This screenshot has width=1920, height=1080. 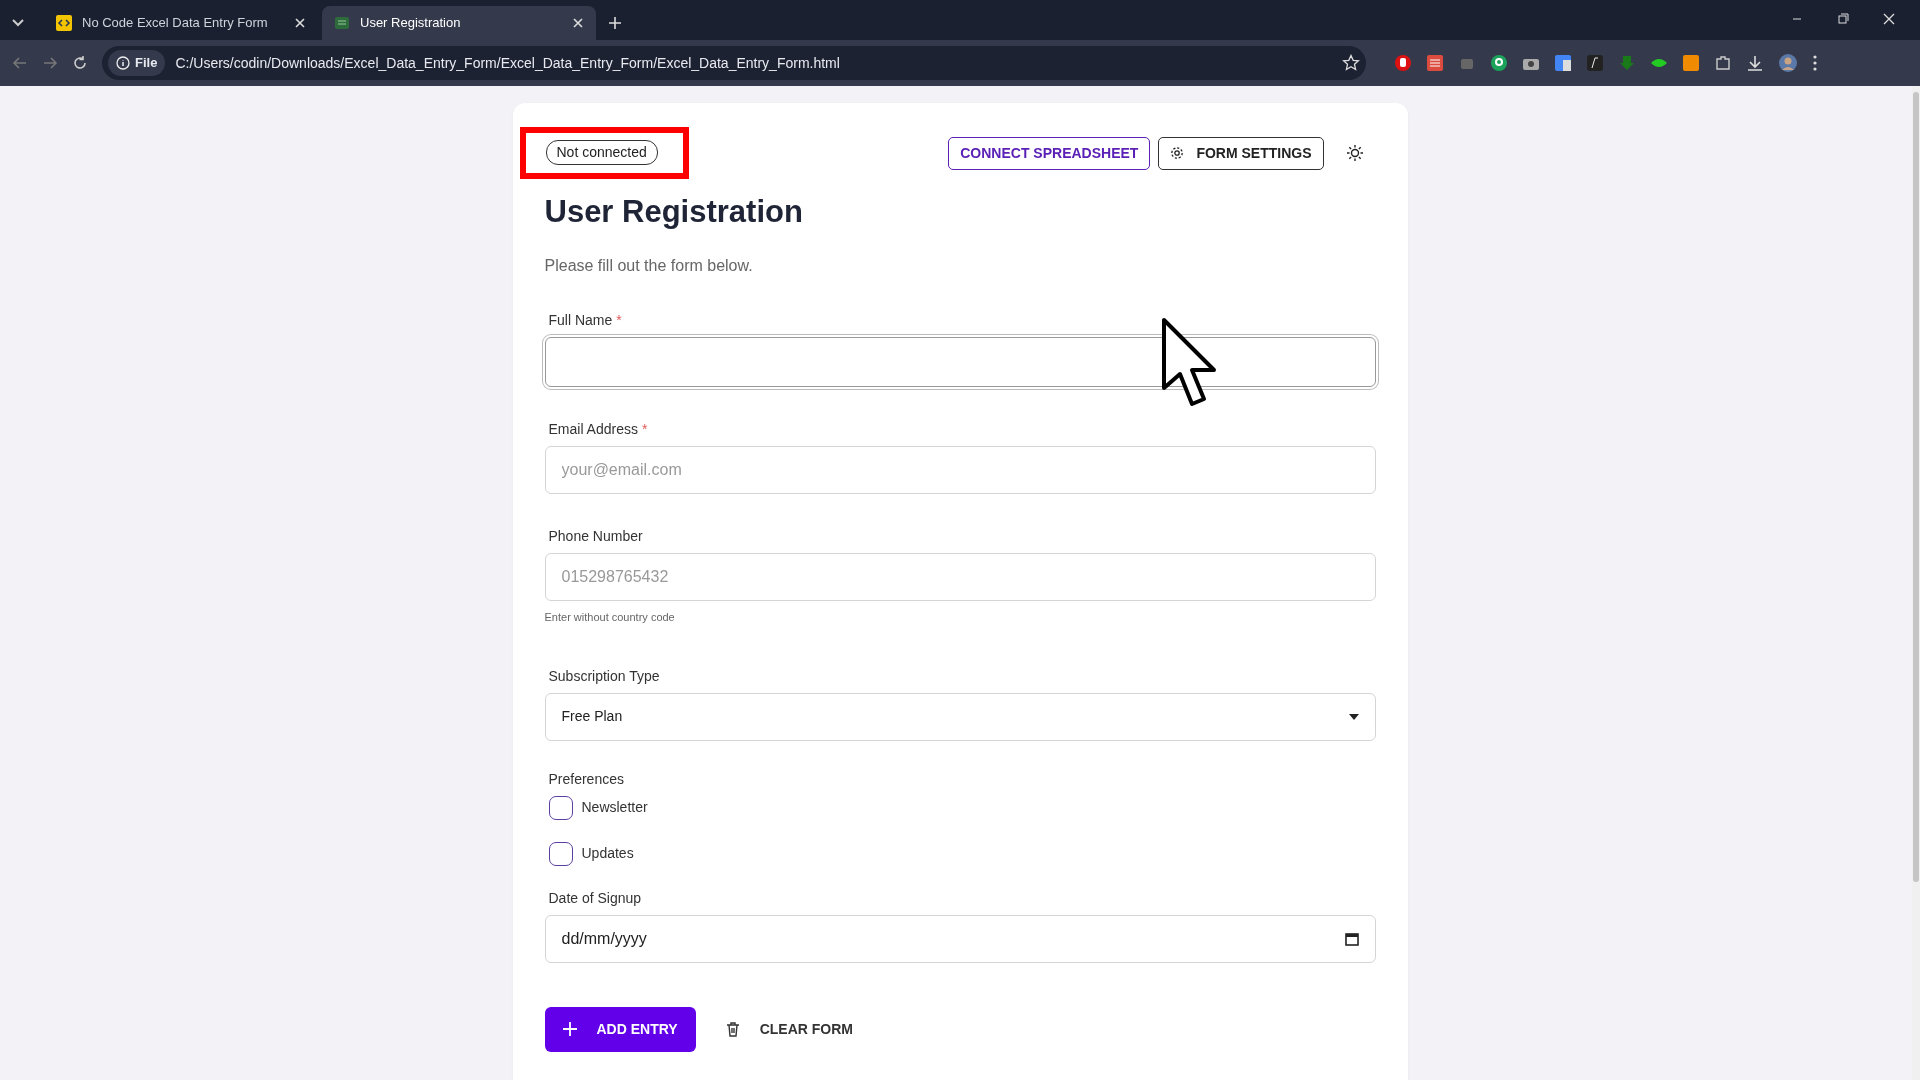 I want to click on calendar-icon, so click(x=1351, y=938).